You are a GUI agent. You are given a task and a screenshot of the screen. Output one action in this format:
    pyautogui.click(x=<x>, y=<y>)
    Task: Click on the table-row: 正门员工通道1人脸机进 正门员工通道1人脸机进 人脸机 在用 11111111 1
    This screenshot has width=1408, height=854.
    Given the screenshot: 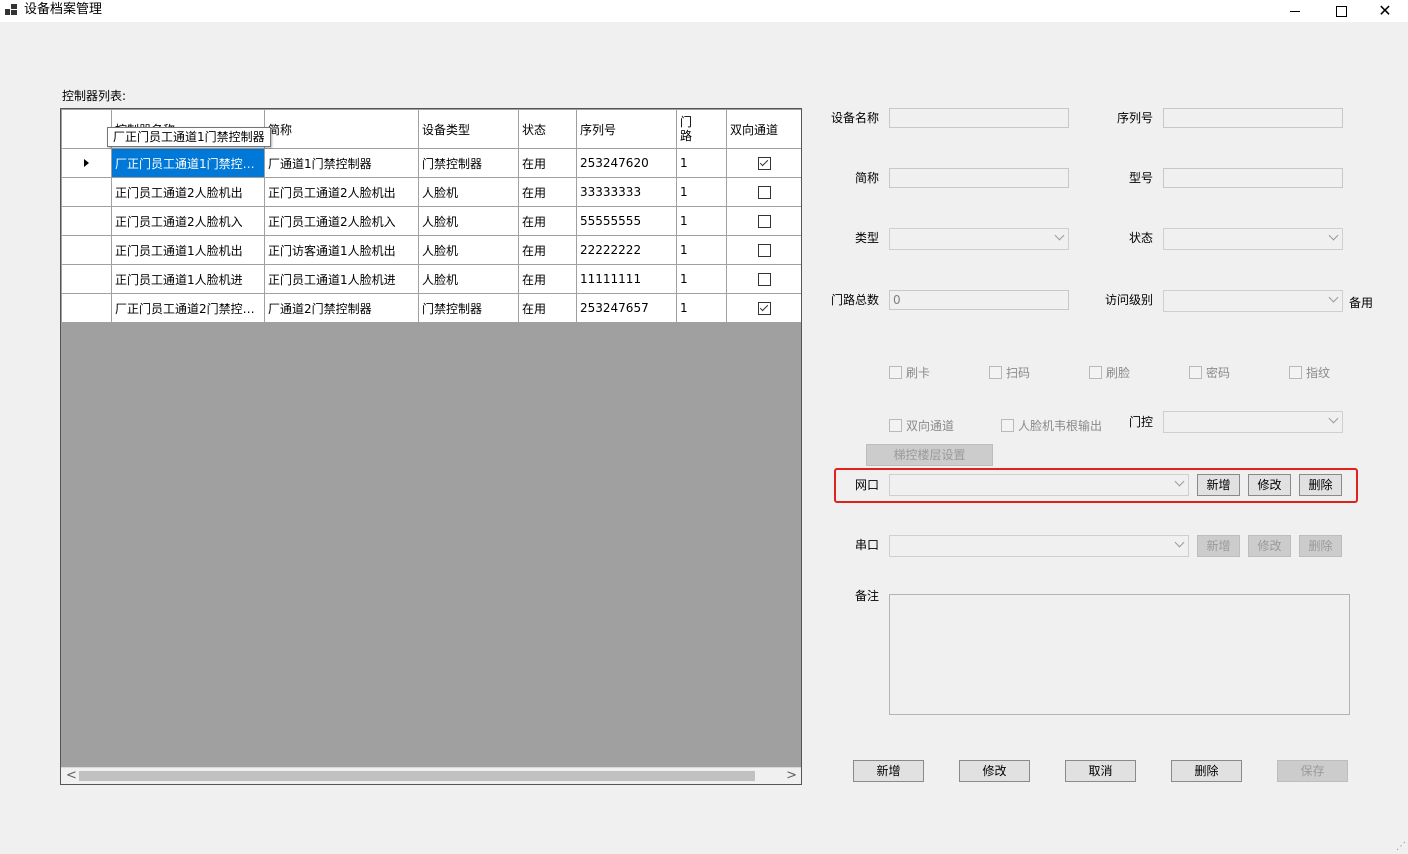 What is the action you would take?
    pyautogui.click(x=431, y=279)
    